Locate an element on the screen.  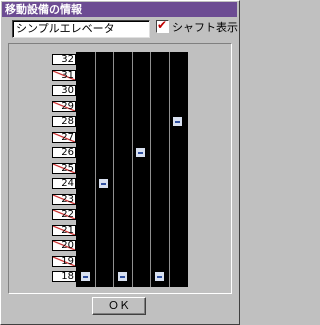
floor-label-29: 29 is located at coordinates (64, 106).